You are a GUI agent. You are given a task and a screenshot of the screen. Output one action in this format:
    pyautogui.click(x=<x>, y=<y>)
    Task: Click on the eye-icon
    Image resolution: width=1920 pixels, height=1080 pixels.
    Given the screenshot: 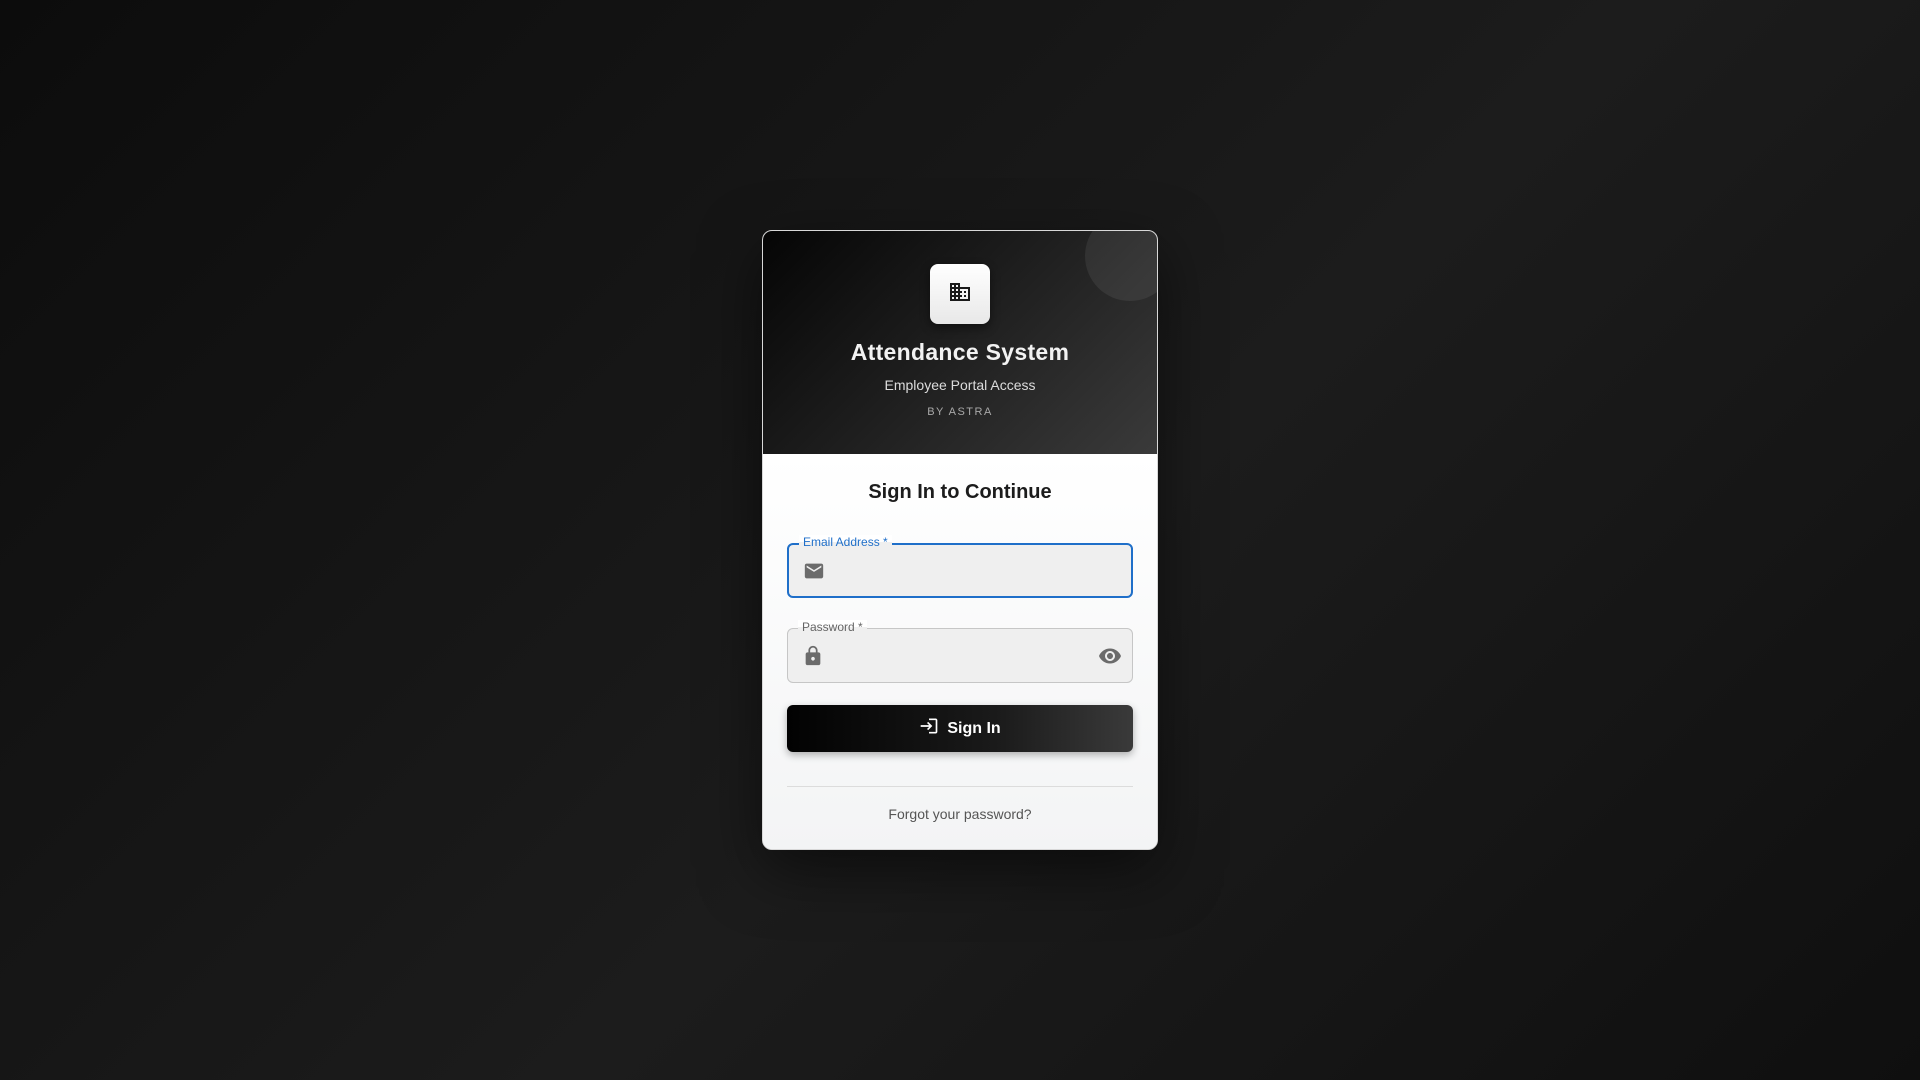 What is the action you would take?
    pyautogui.click(x=1110, y=656)
    